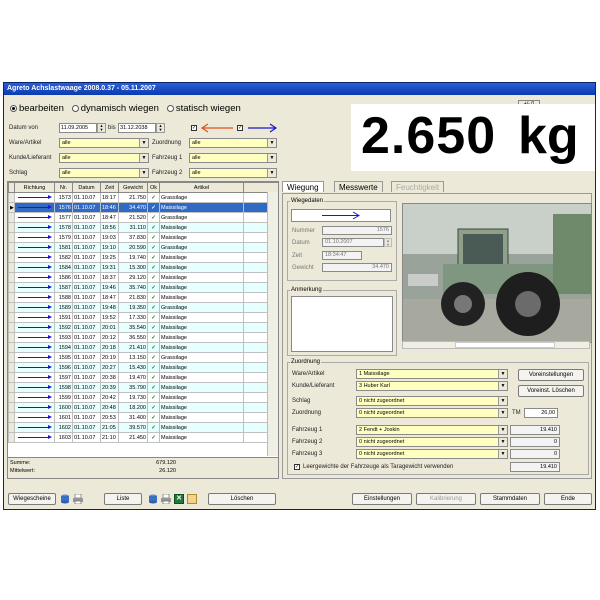 The height and width of the screenshot is (600, 600). Describe the element at coordinates (179, 499) in the screenshot. I see `excel-icon: ✕` at that location.